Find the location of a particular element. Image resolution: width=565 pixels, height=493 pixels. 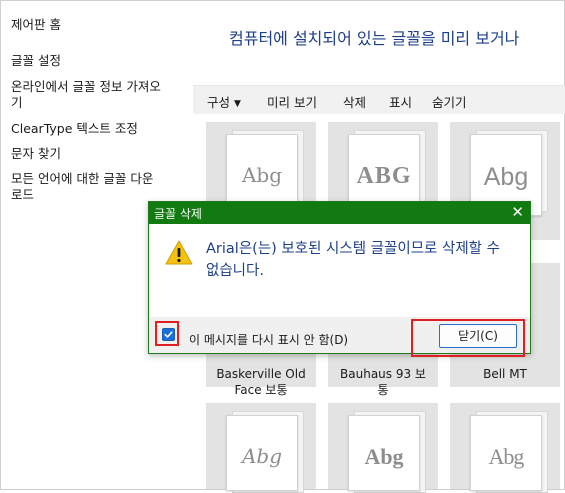

checkbox-highlight is located at coordinates (167, 333).